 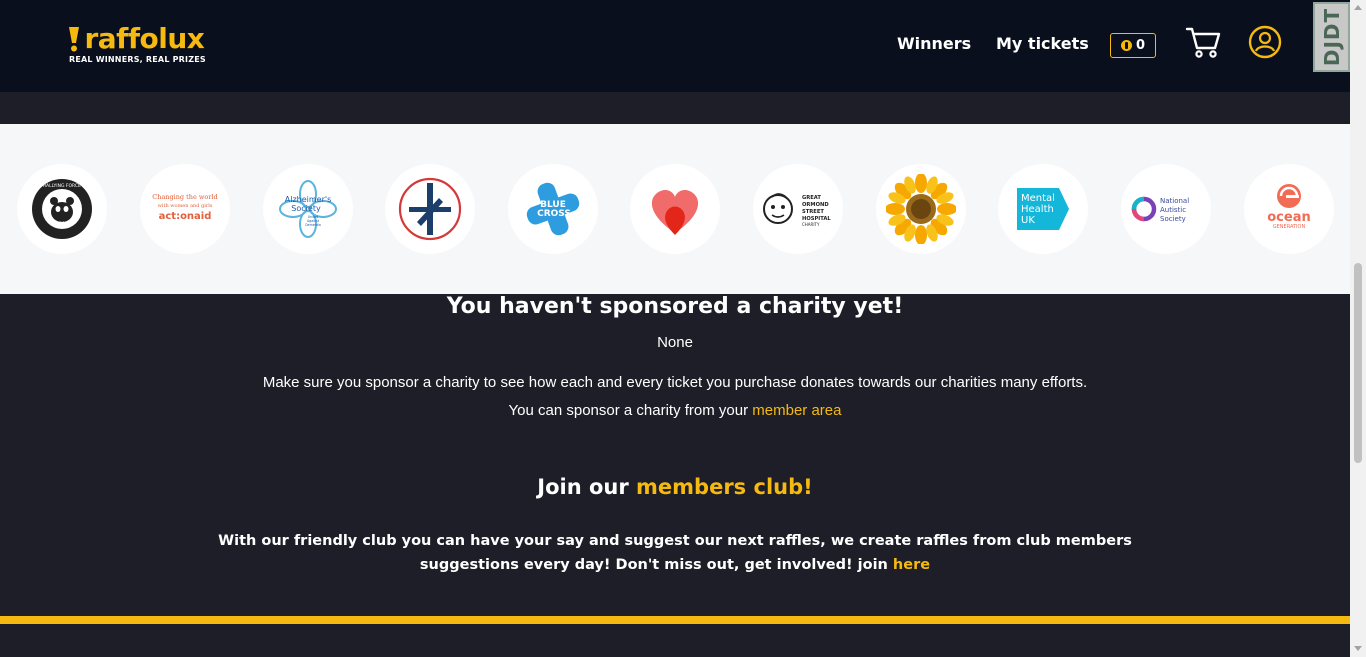 I want to click on gosh-text-3: STREET, so click(x=813, y=212).